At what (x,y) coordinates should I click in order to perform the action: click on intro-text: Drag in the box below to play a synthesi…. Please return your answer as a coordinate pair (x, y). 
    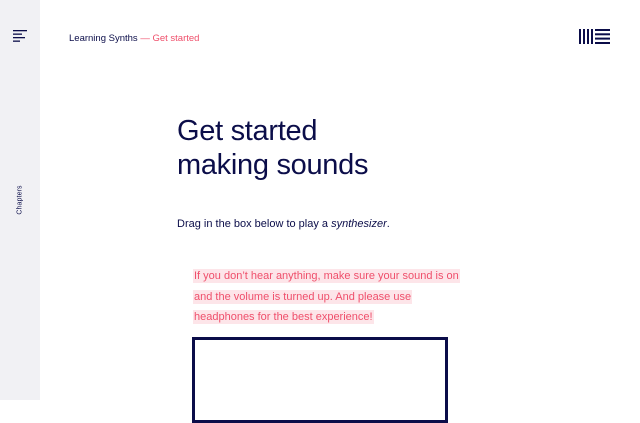
    Looking at the image, I should click on (283, 224).